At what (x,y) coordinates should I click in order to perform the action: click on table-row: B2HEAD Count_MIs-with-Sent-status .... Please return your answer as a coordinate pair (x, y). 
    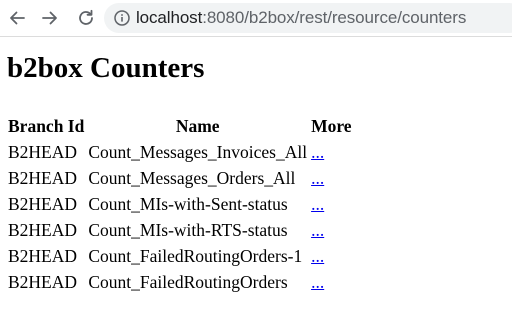
    Looking at the image, I should click on (180, 204).